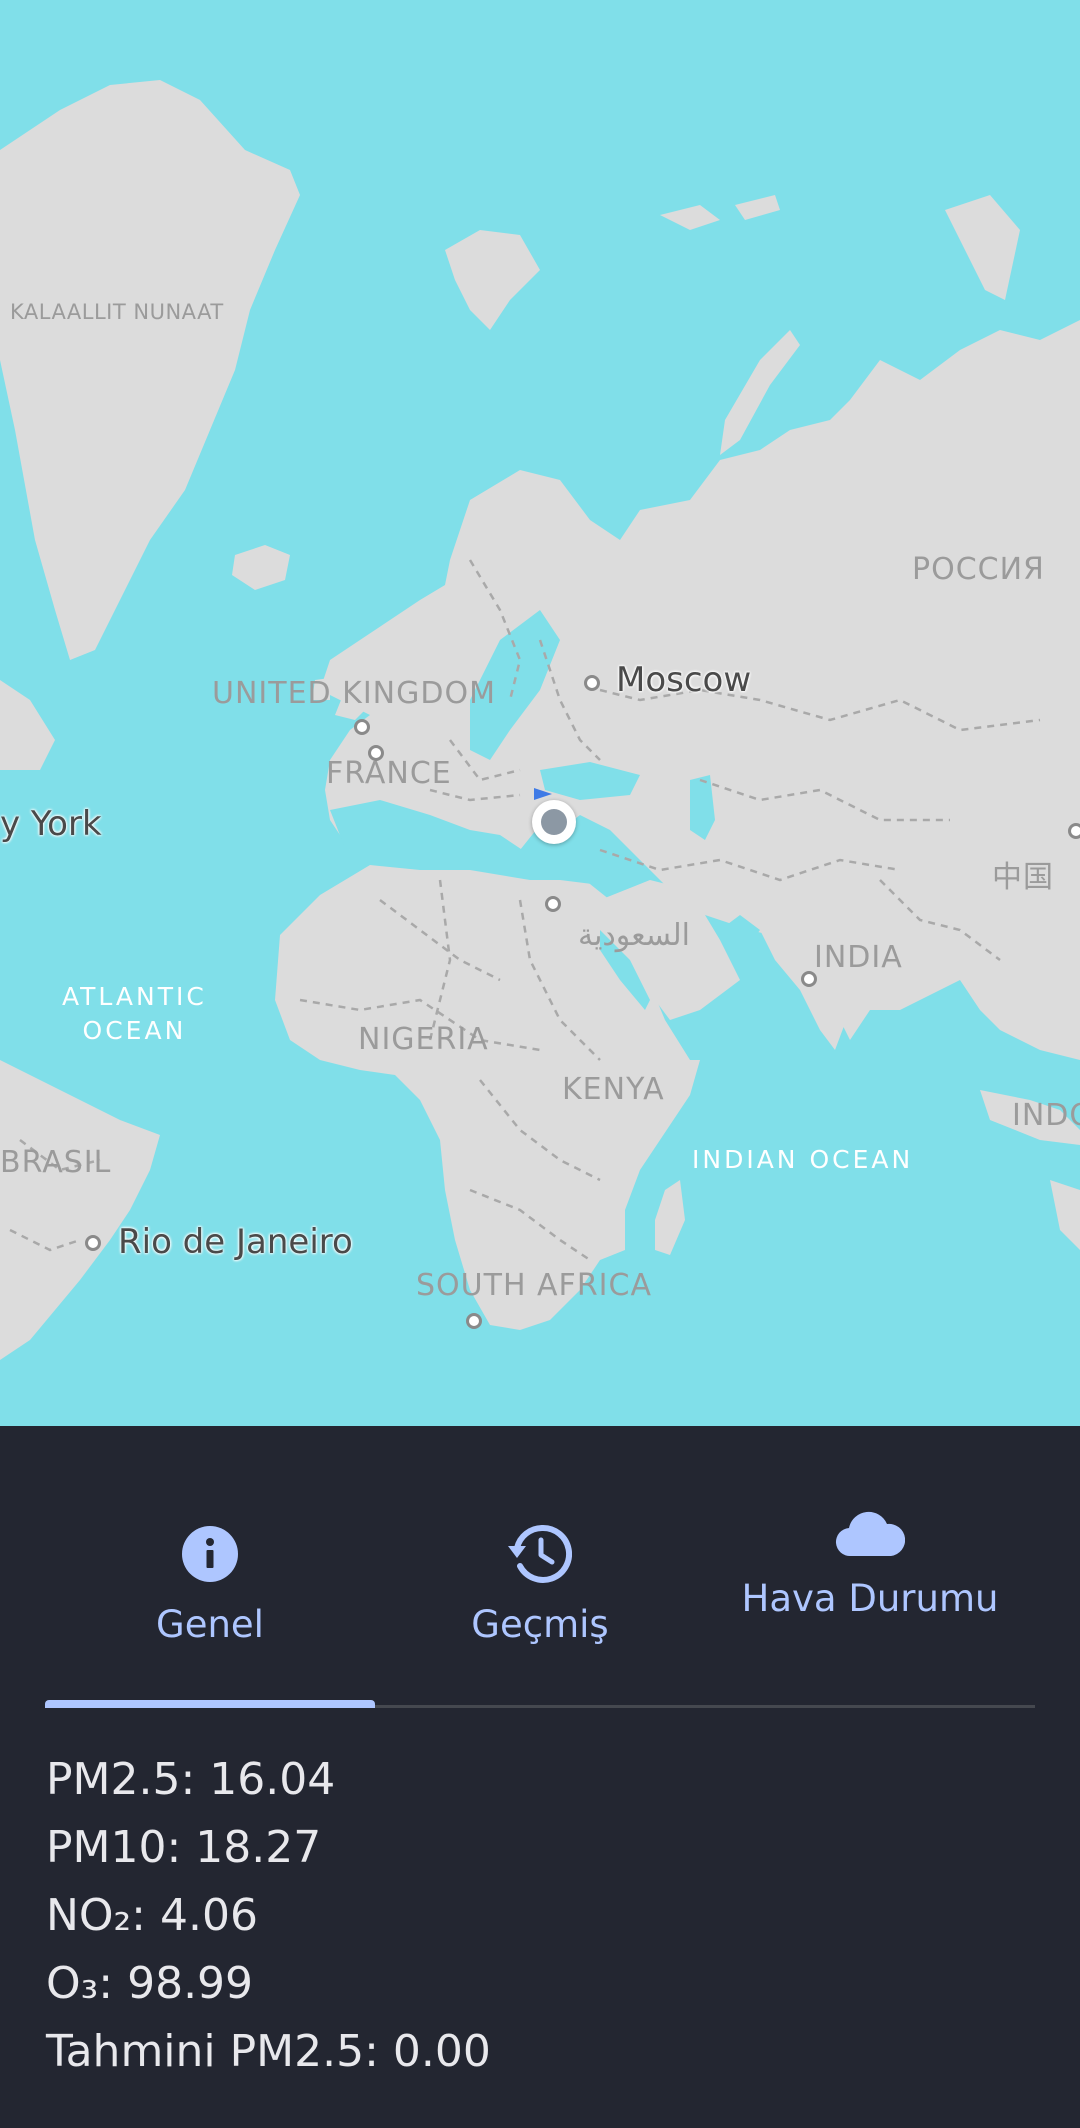 This screenshot has height=2128, width=1080. I want to click on city-dot-london, so click(362, 727).